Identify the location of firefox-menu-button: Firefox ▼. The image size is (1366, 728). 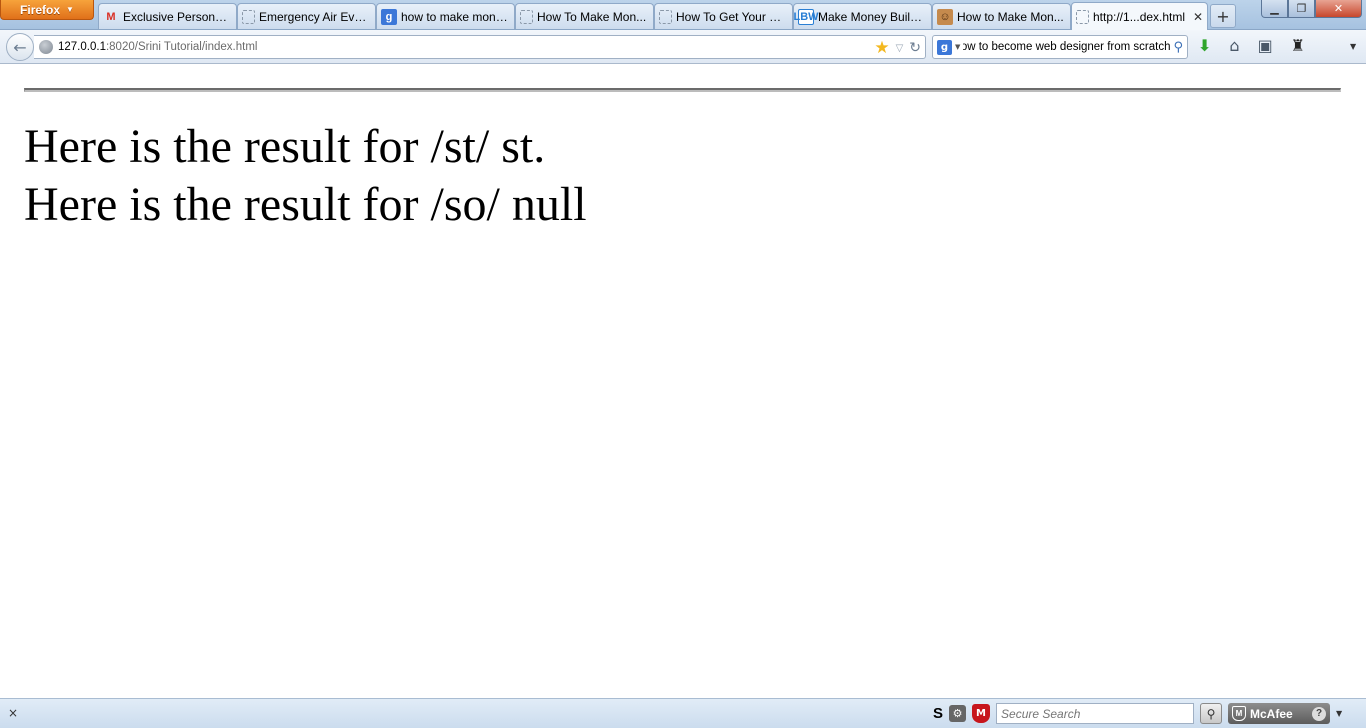
(47, 10).